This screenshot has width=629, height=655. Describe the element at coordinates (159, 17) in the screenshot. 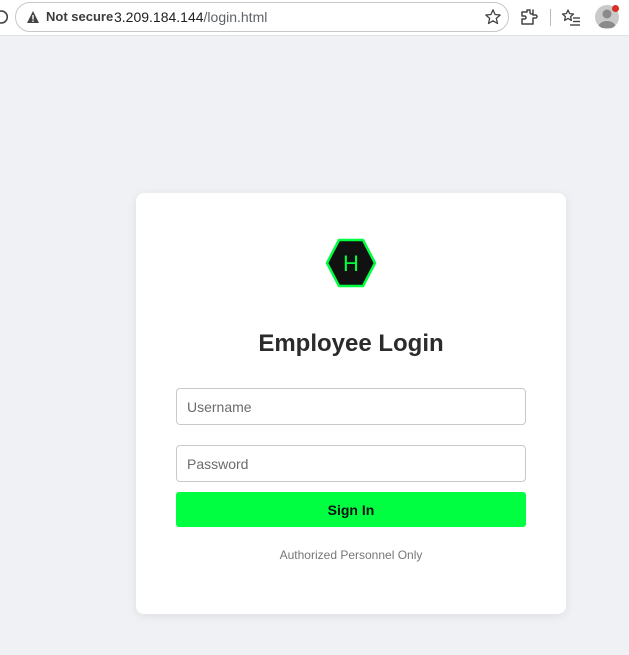

I see `url-host: 3.209.184.144` at that location.